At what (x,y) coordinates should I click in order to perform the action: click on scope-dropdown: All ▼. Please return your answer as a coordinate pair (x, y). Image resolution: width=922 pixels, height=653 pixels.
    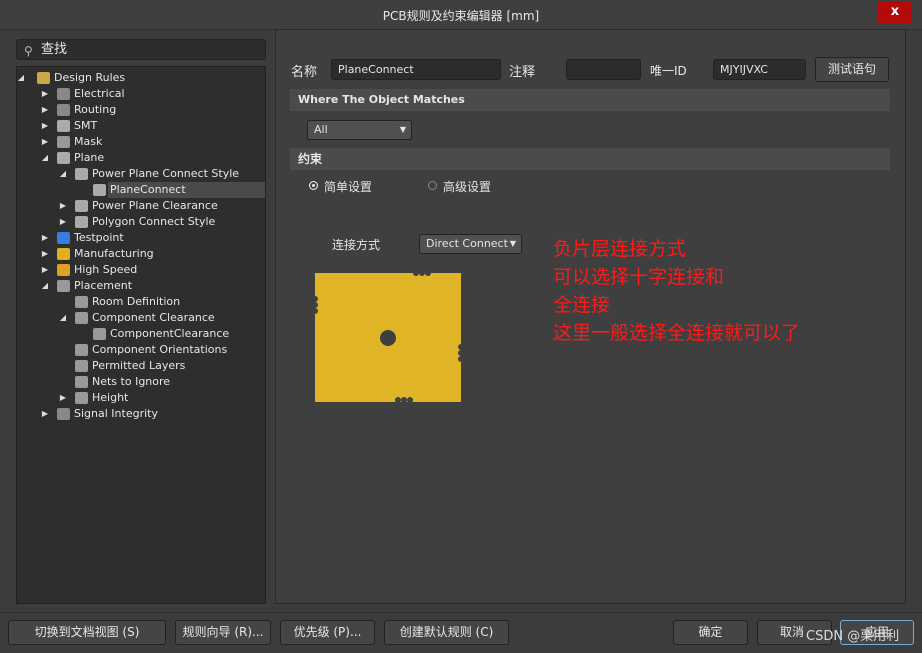
    Looking at the image, I should click on (359, 130).